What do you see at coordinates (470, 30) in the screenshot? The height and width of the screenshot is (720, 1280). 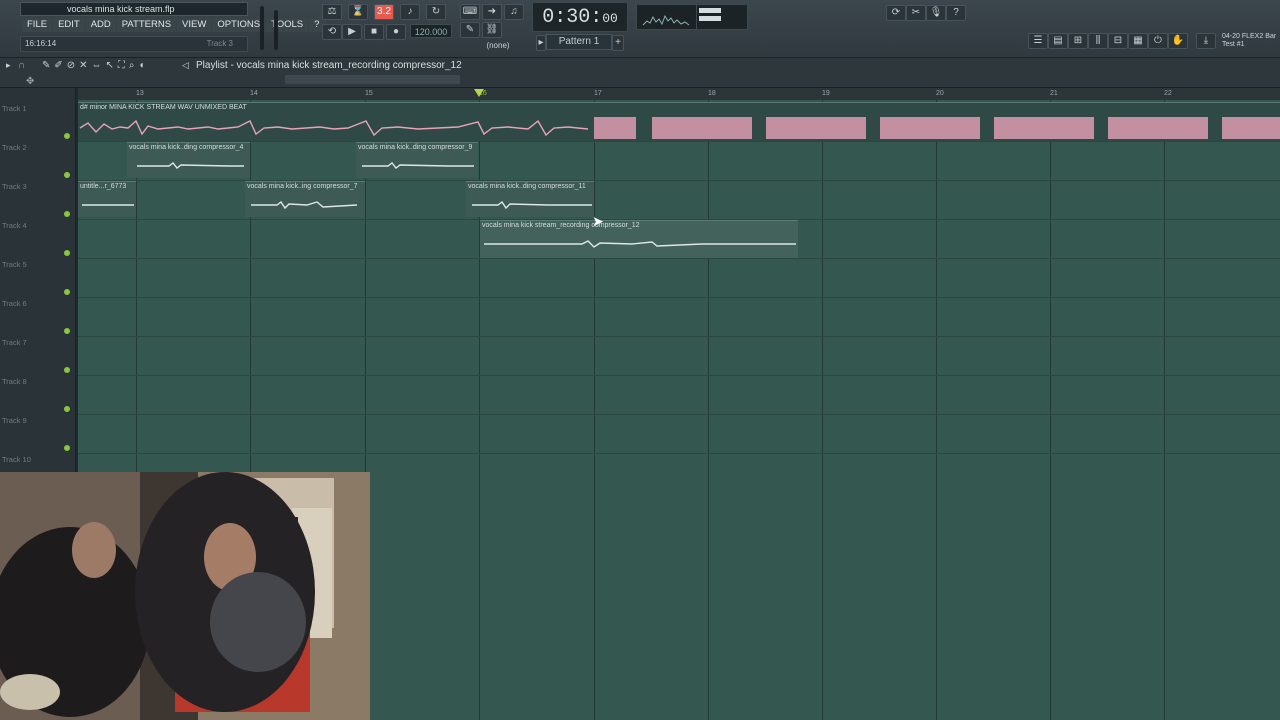 I see `pencil-icon: ✎` at bounding box center [470, 30].